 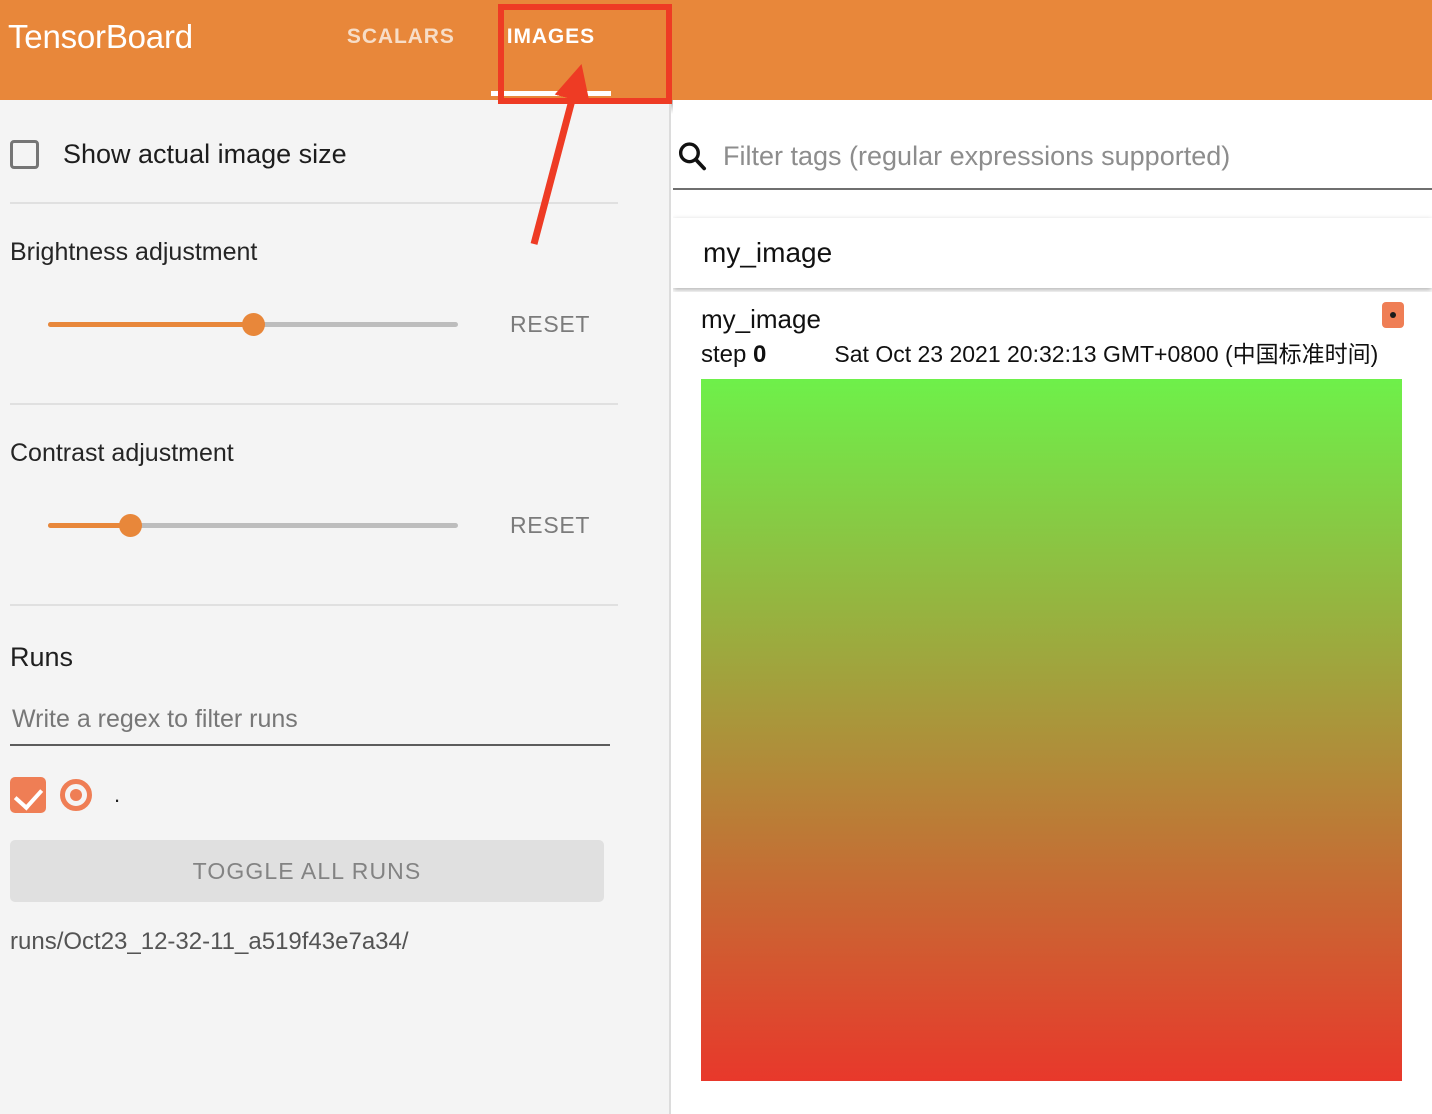 I want to click on show-actual-image-size-row: Show actual image size, so click(x=308, y=151).